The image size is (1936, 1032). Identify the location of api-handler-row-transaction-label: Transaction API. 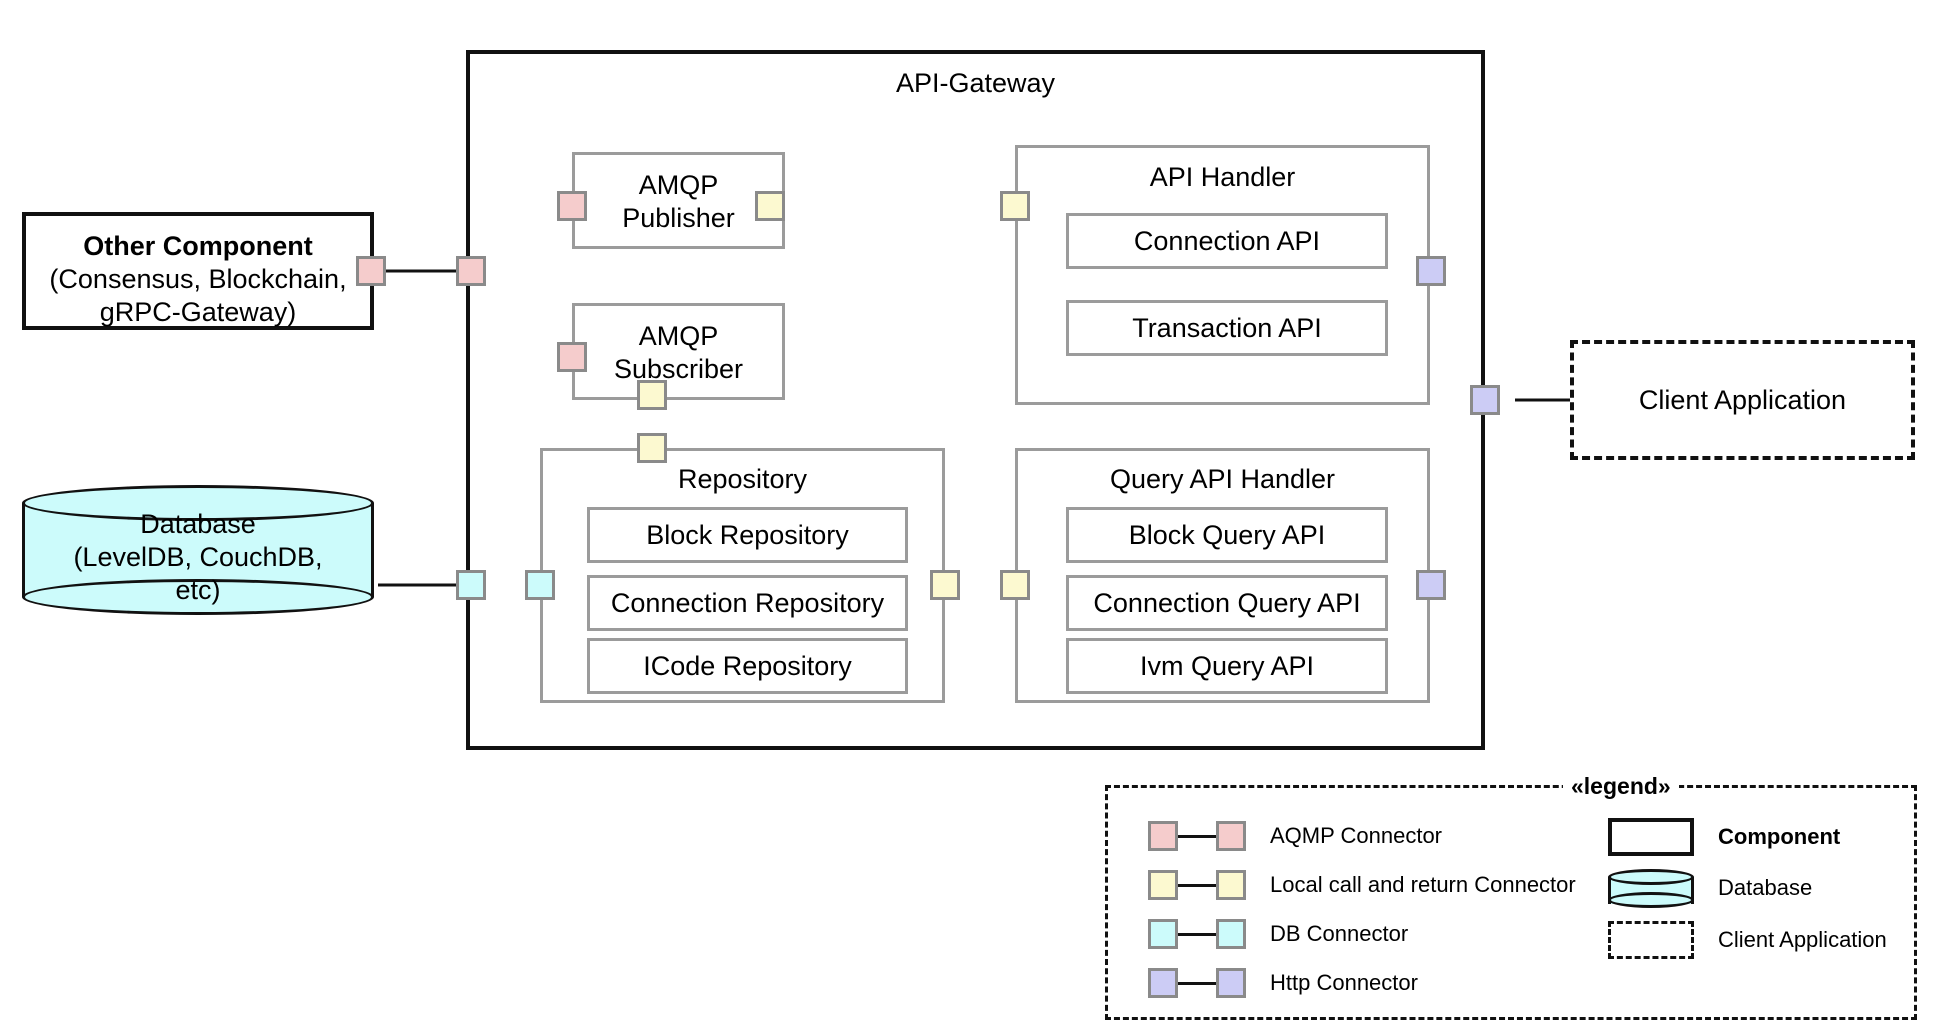
(1227, 327).